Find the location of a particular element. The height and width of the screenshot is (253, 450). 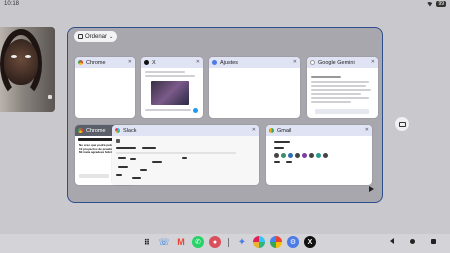

card-title: Google Gemini is located at coordinates (336, 62).